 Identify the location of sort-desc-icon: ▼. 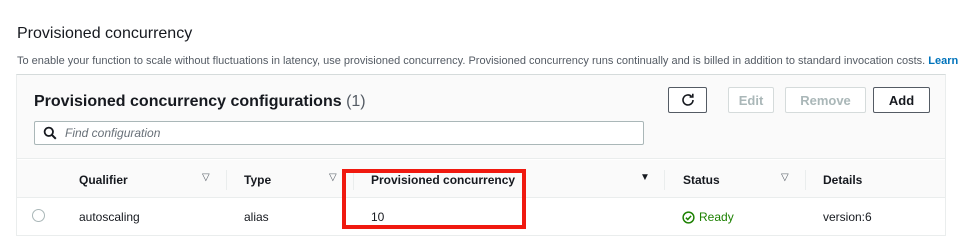
(645, 177).